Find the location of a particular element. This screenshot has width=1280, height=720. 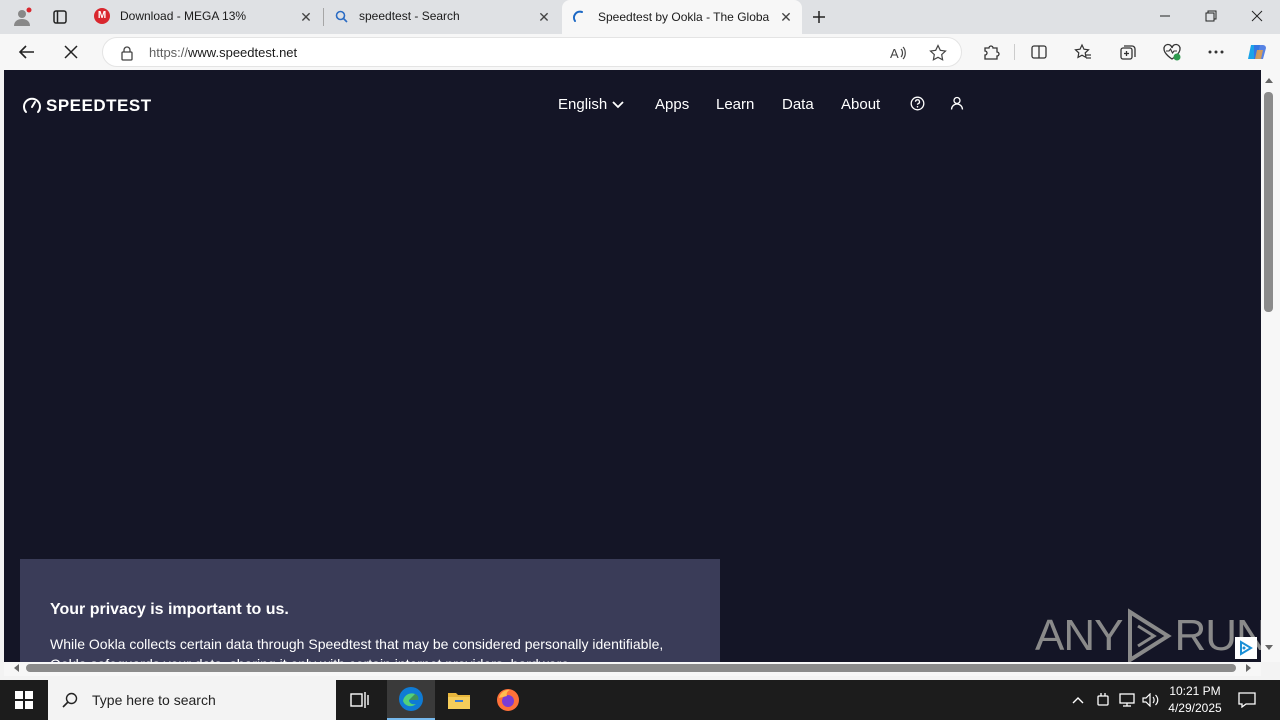

restore-icon is located at coordinates (1211, 16).